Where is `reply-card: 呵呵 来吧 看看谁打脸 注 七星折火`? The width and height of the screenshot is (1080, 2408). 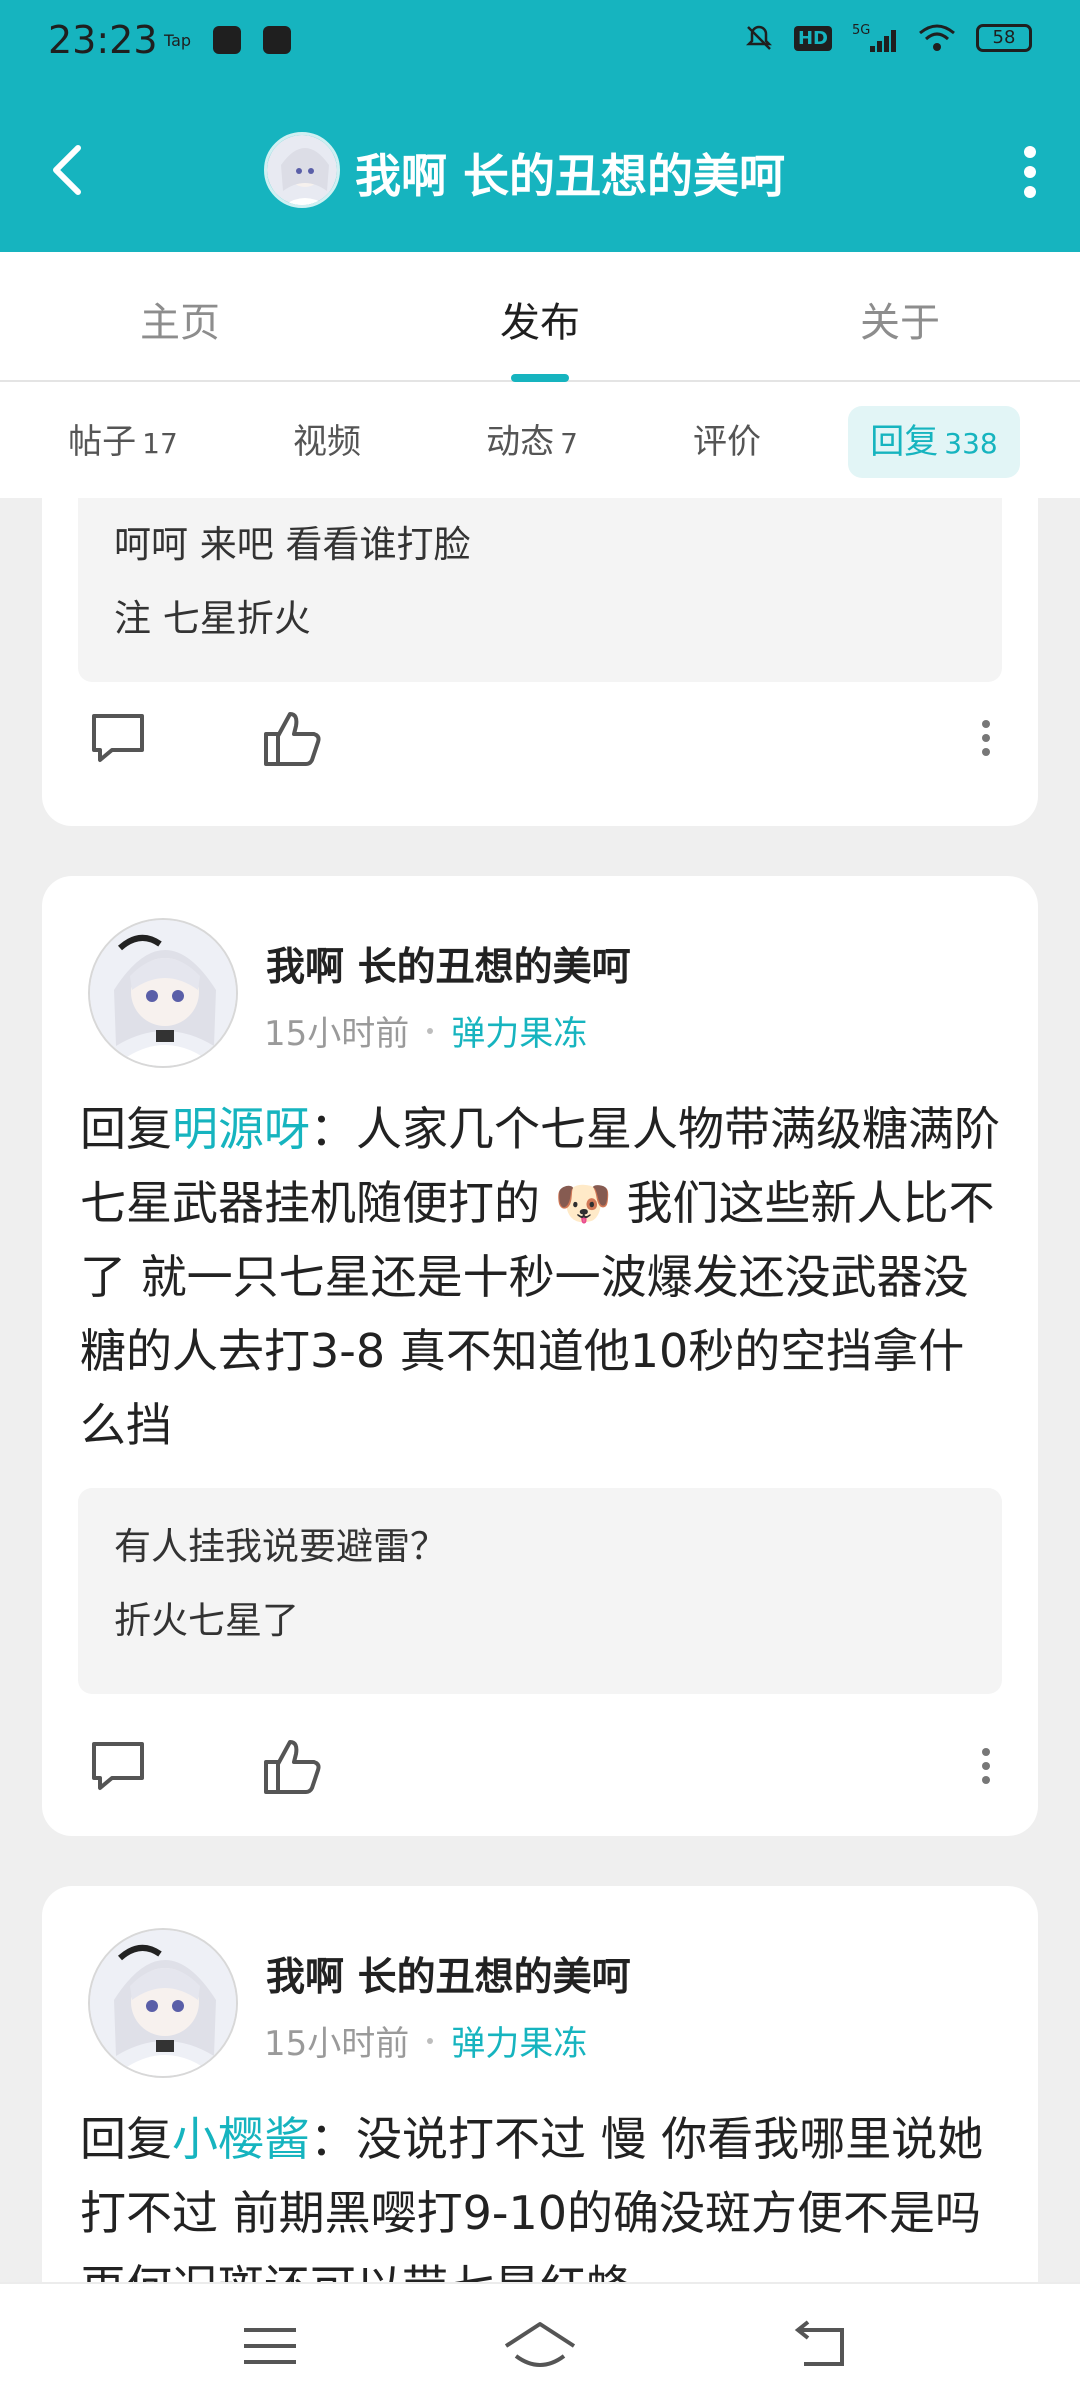
reply-card: 呵呵 来吧 看看谁打脸 注 七星折火 is located at coordinates (540, 662).